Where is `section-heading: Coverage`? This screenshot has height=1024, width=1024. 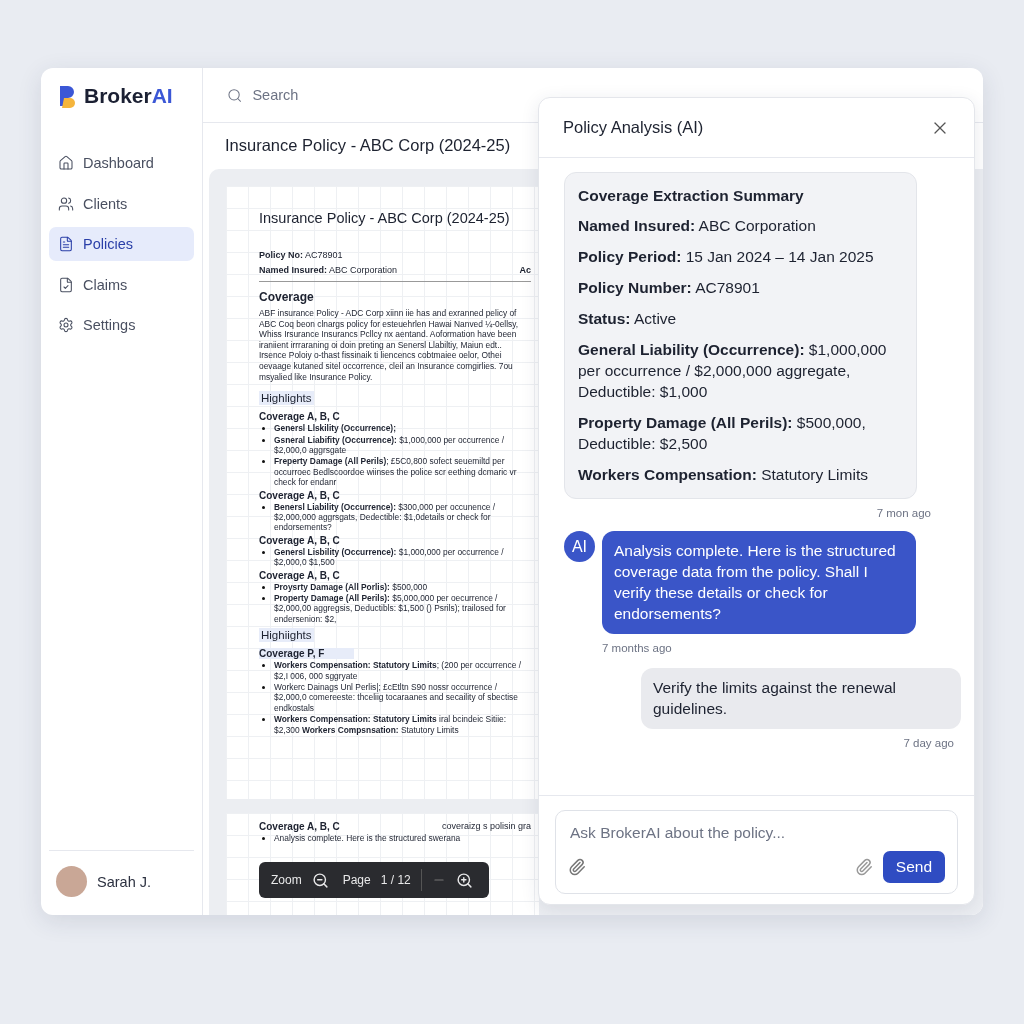
section-heading: Coverage is located at coordinates (395, 292).